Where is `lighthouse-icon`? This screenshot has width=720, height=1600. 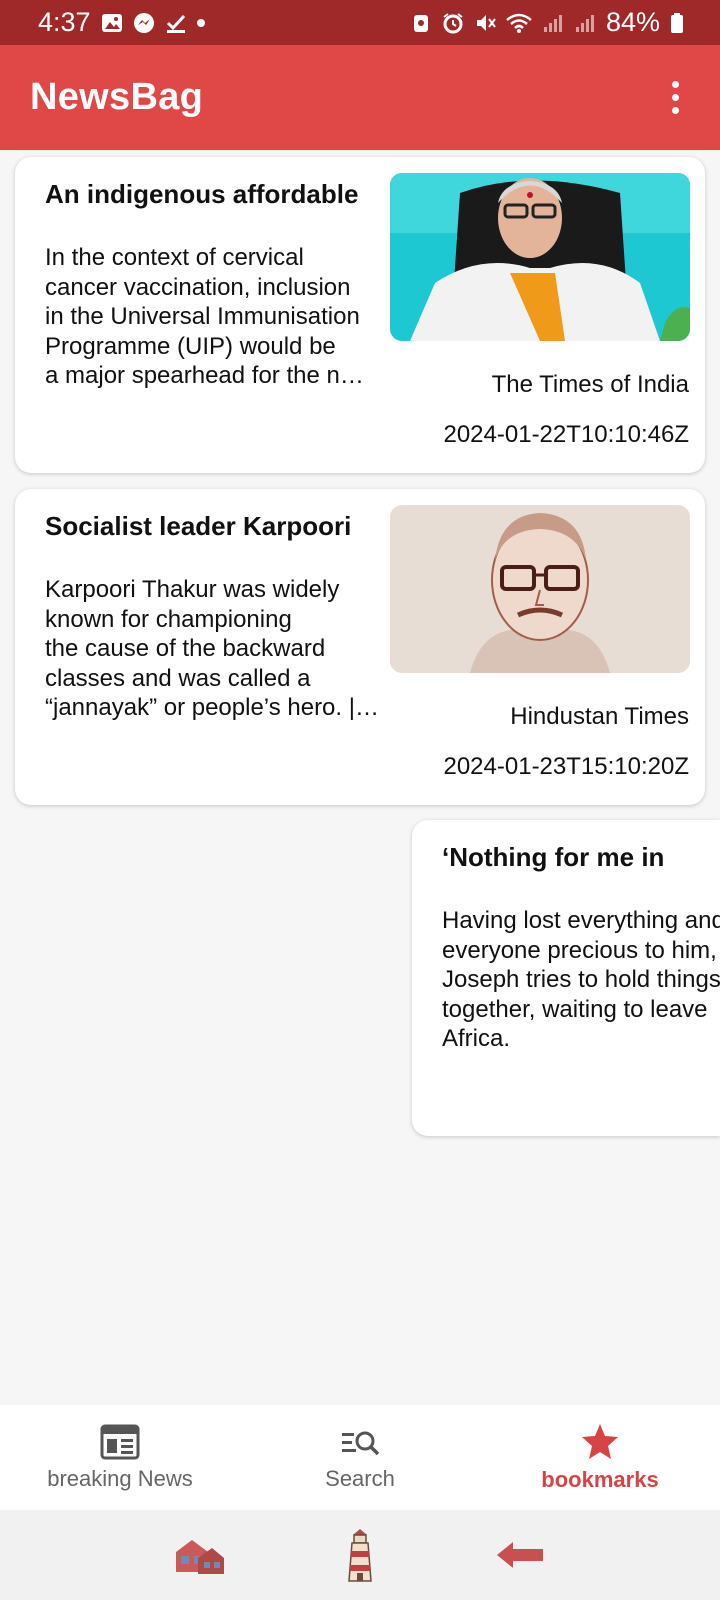 lighthouse-icon is located at coordinates (360, 1555).